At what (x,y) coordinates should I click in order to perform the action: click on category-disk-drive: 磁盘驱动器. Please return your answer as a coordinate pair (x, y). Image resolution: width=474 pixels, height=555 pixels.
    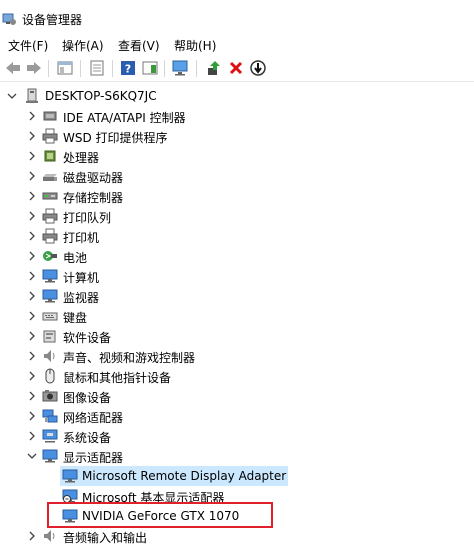
    Looking at the image, I should click on (237, 176).